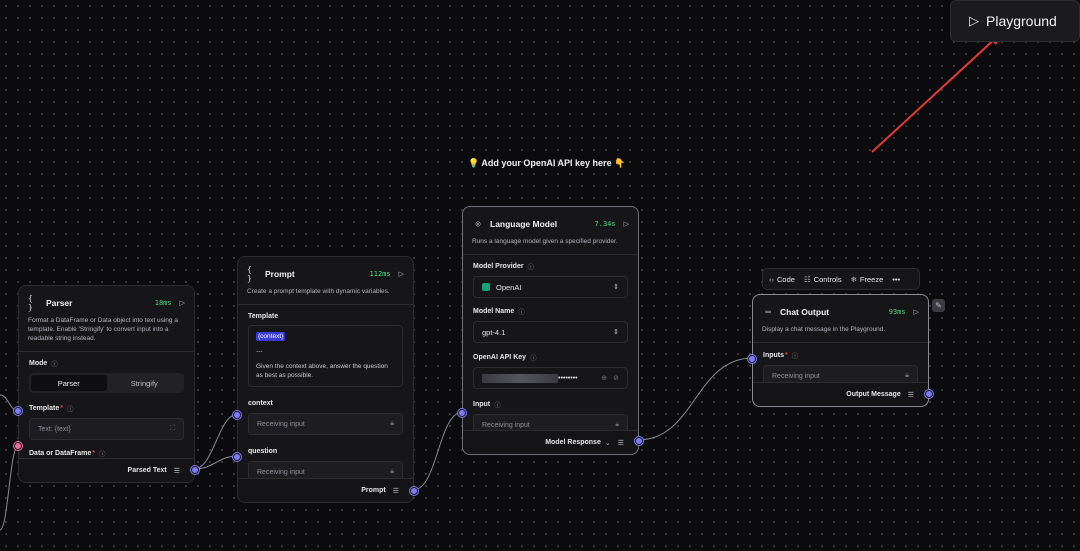 The width and height of the screenshot is (1080, 551). I want to click on edge-llm-to-chat, so click(695, 399).